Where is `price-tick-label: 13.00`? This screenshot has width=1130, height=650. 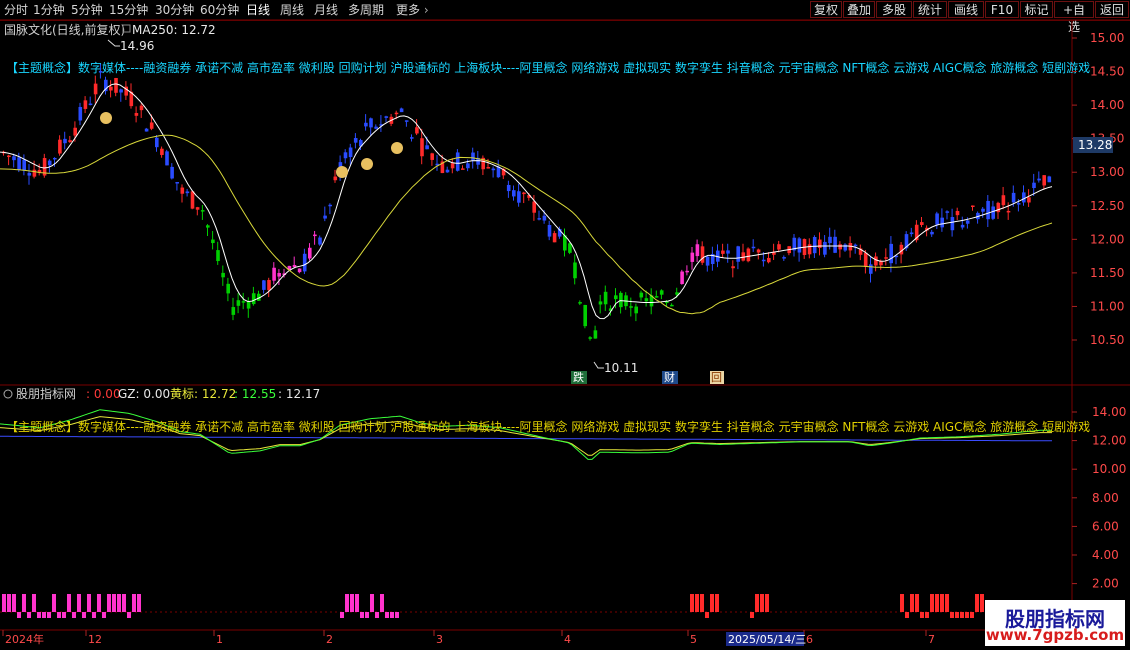
price-tick-label: 13.00 is located at coordinates (1107, 172).